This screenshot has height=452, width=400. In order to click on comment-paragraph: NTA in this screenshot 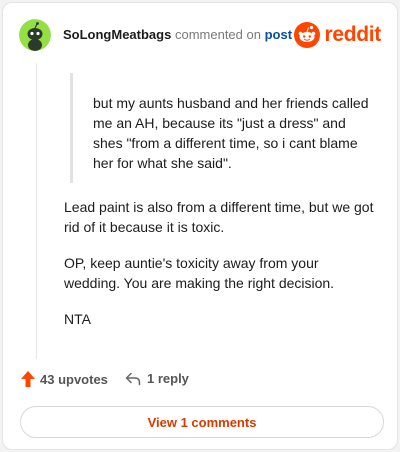, I will do `click(77, 319)`.